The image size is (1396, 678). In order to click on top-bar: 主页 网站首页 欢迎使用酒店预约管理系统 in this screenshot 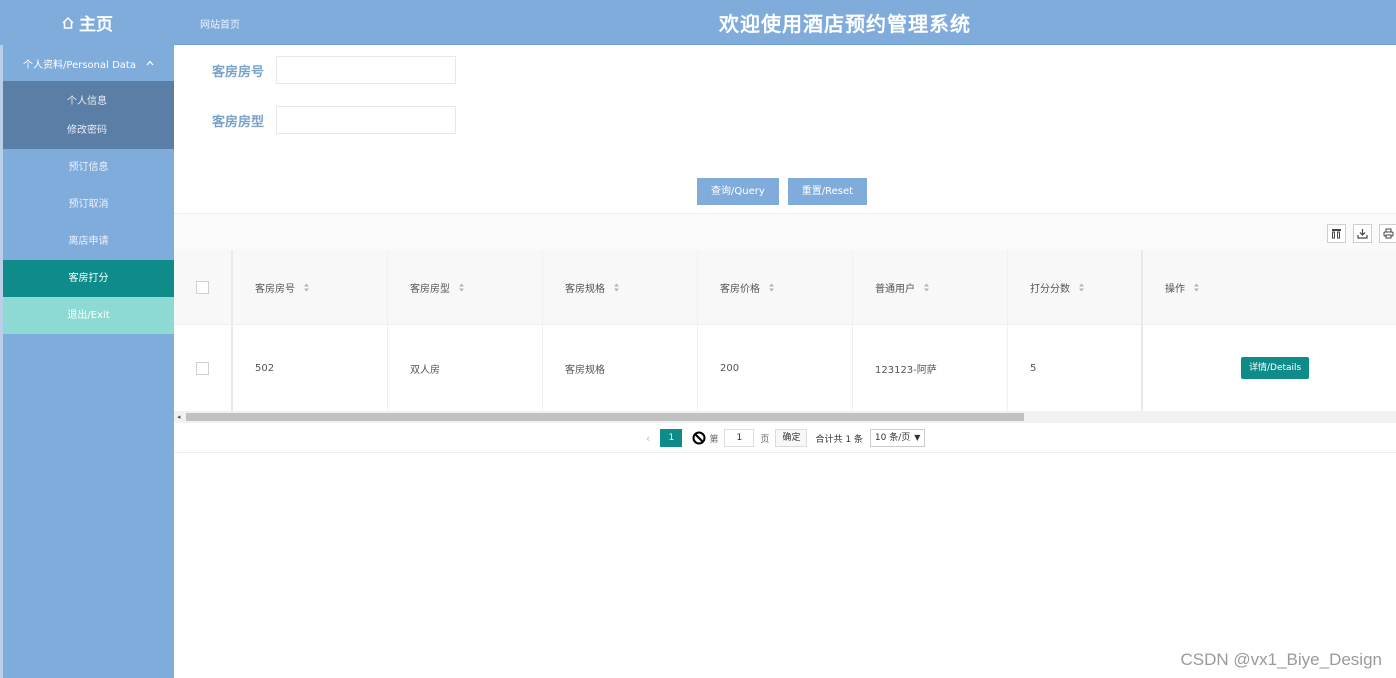, I will do `click(698, 22)`.